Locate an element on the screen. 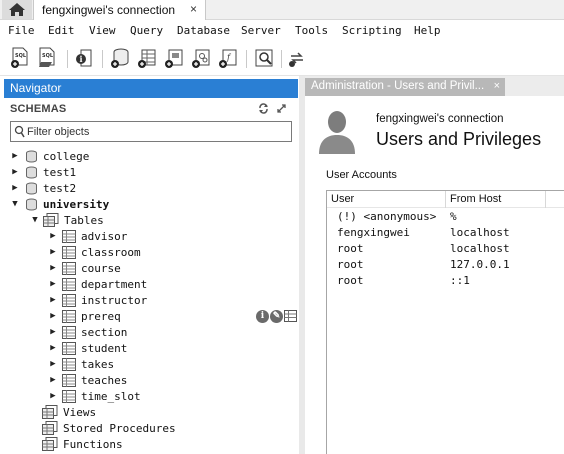 The image size is (564, 454). account-user: fengxingwei is located at coordinates (373, 232).